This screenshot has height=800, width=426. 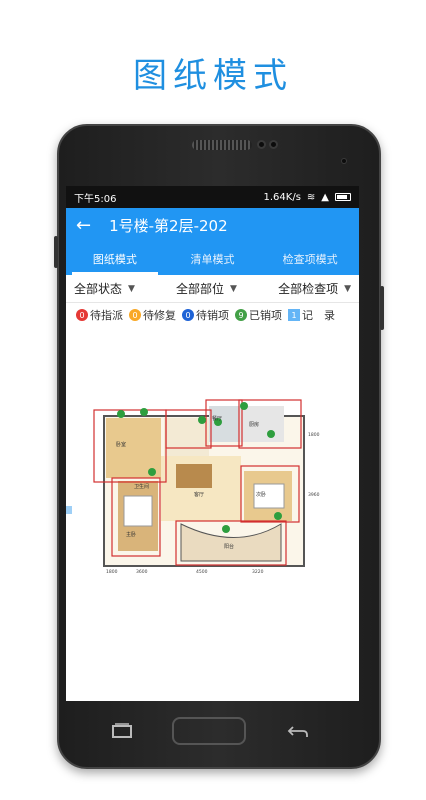 I want to click on back-arrow-icon: ←, so click(x=83, y=225).